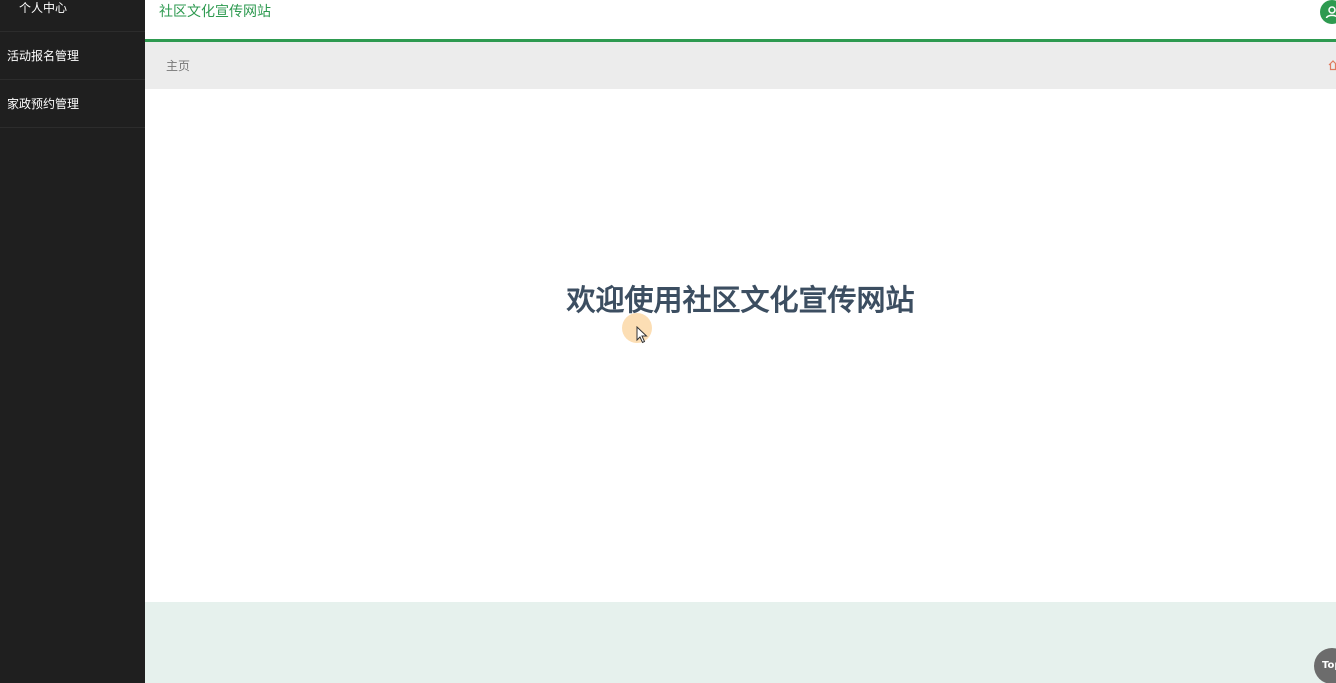 Image resolution: width=1336 pixels, height=683 pixels. What do you see at coordinates (1332, 65) in the screenshot?
I see `home-icon` at bounding box center [1332, 65].